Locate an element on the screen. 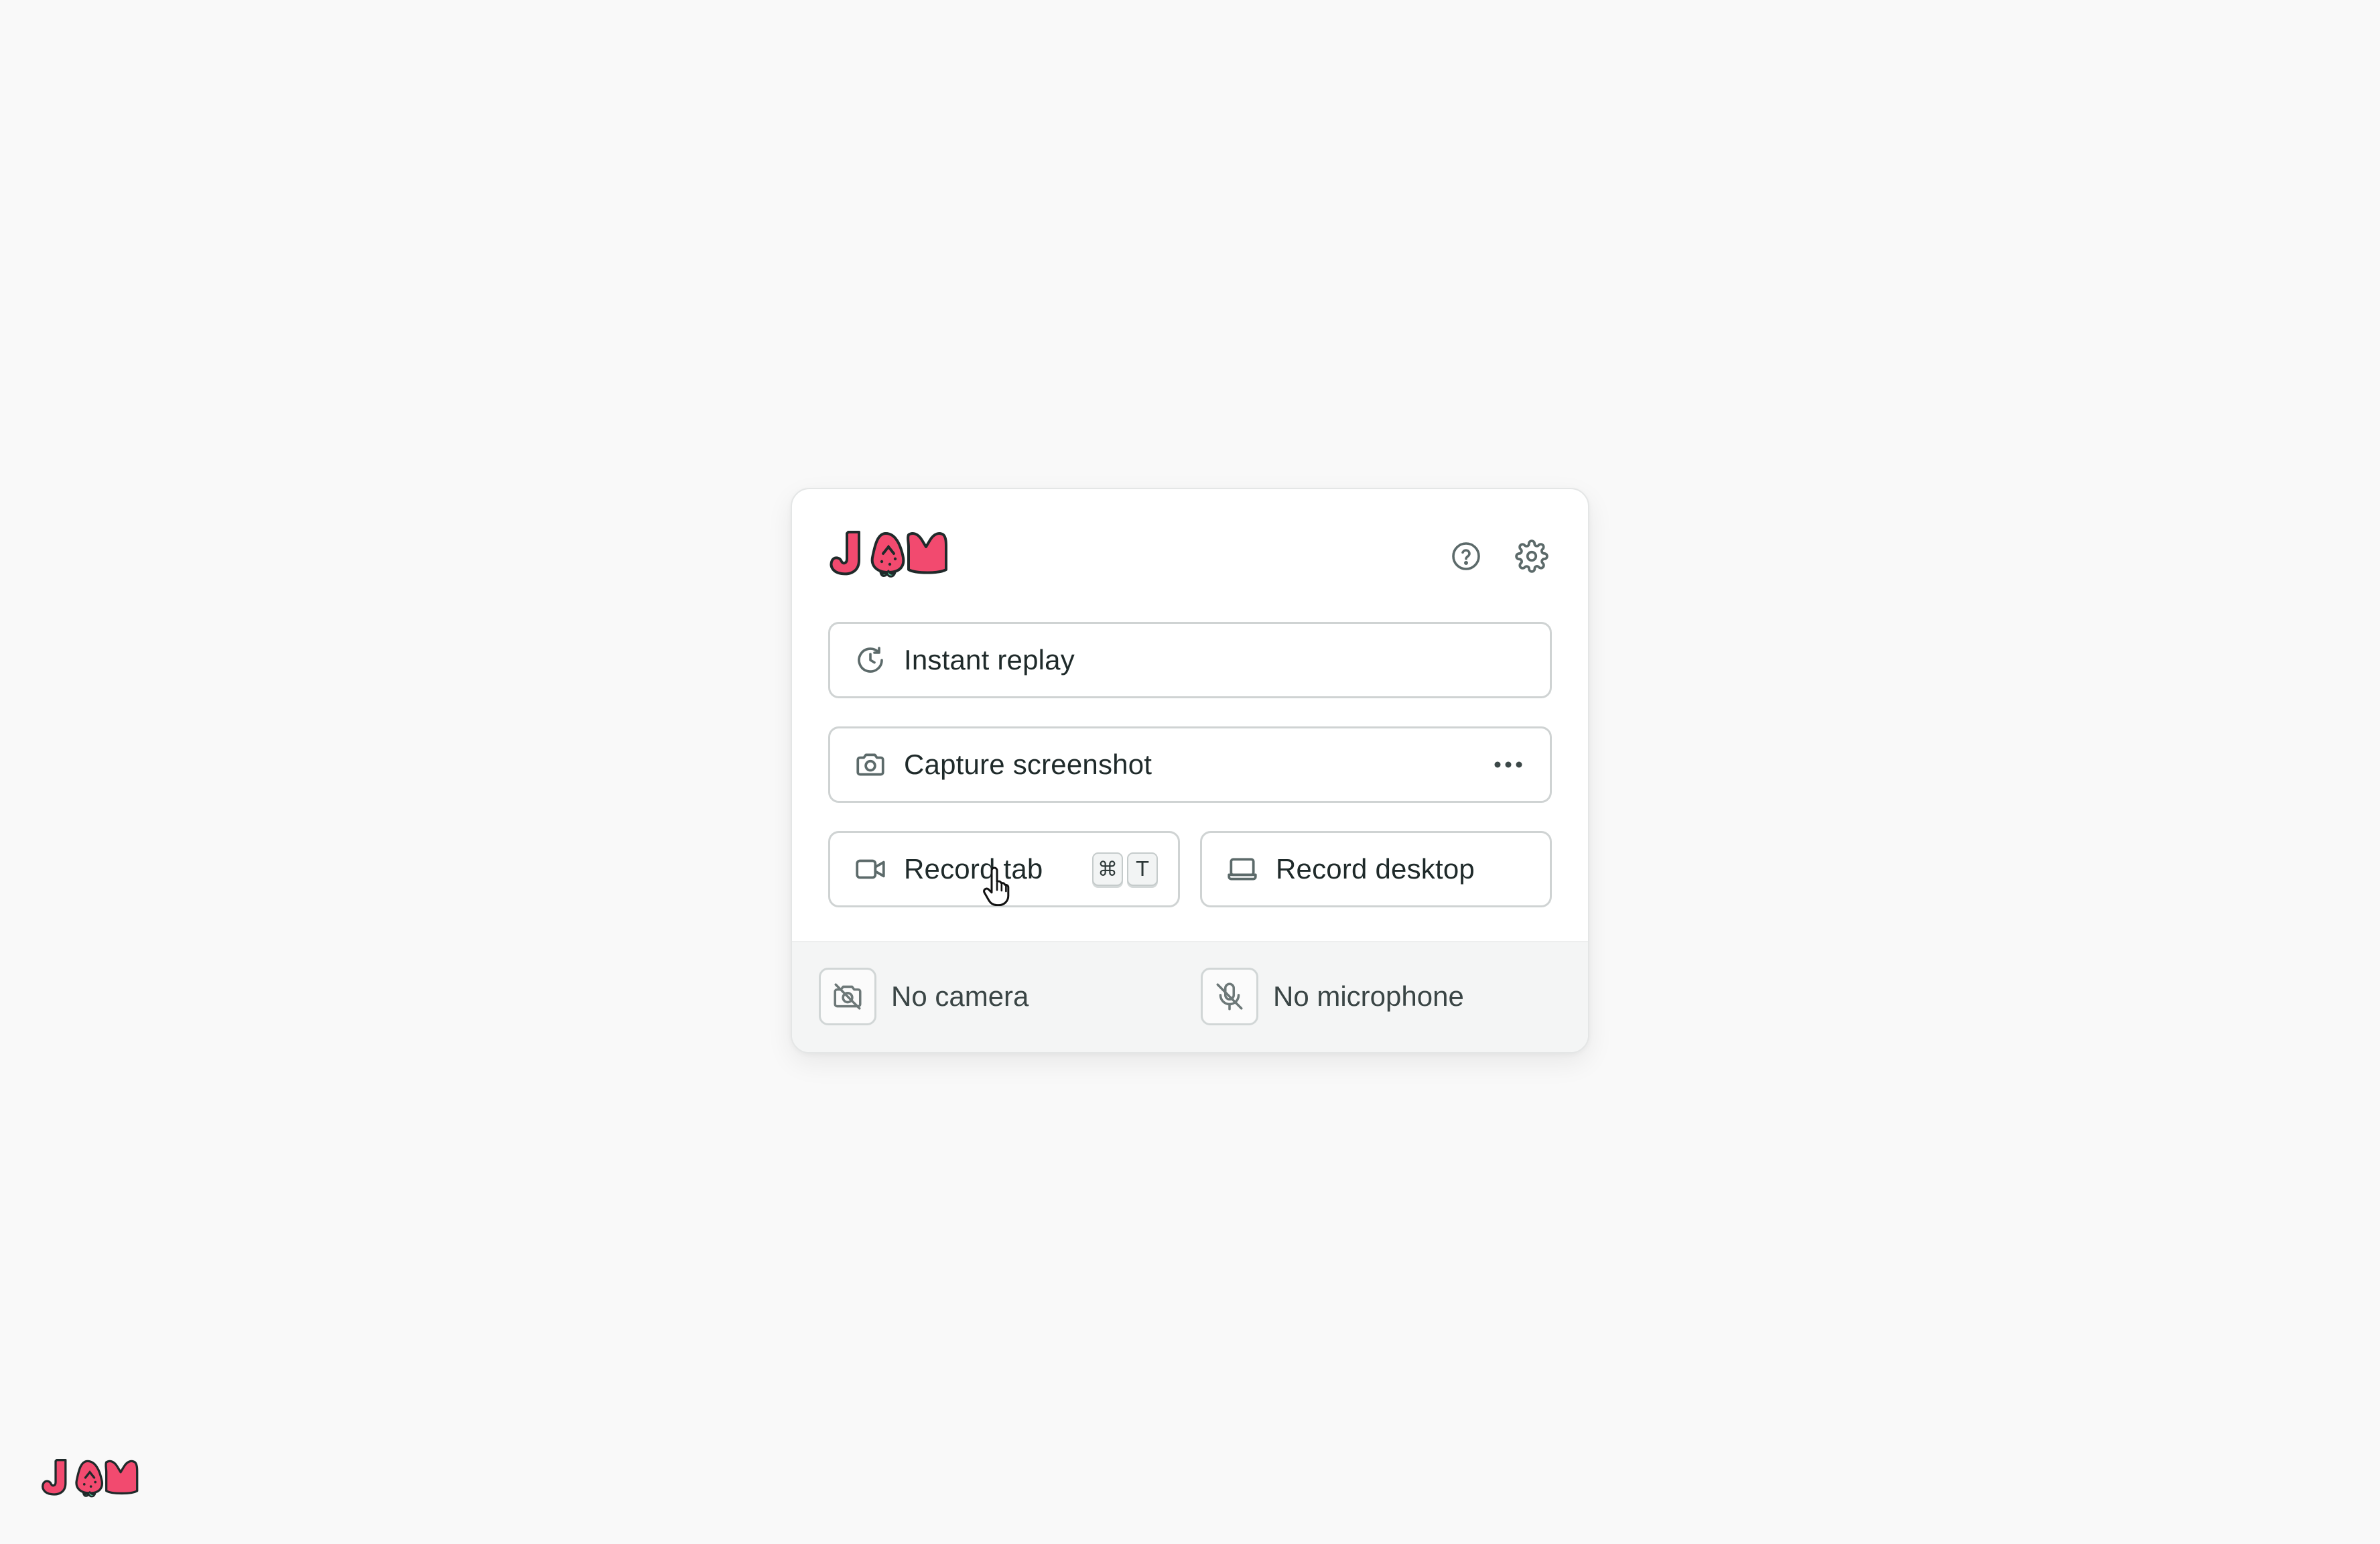 This screenshot has width=2380, height=1544. settings-button is located at coordinates (1532, 556).